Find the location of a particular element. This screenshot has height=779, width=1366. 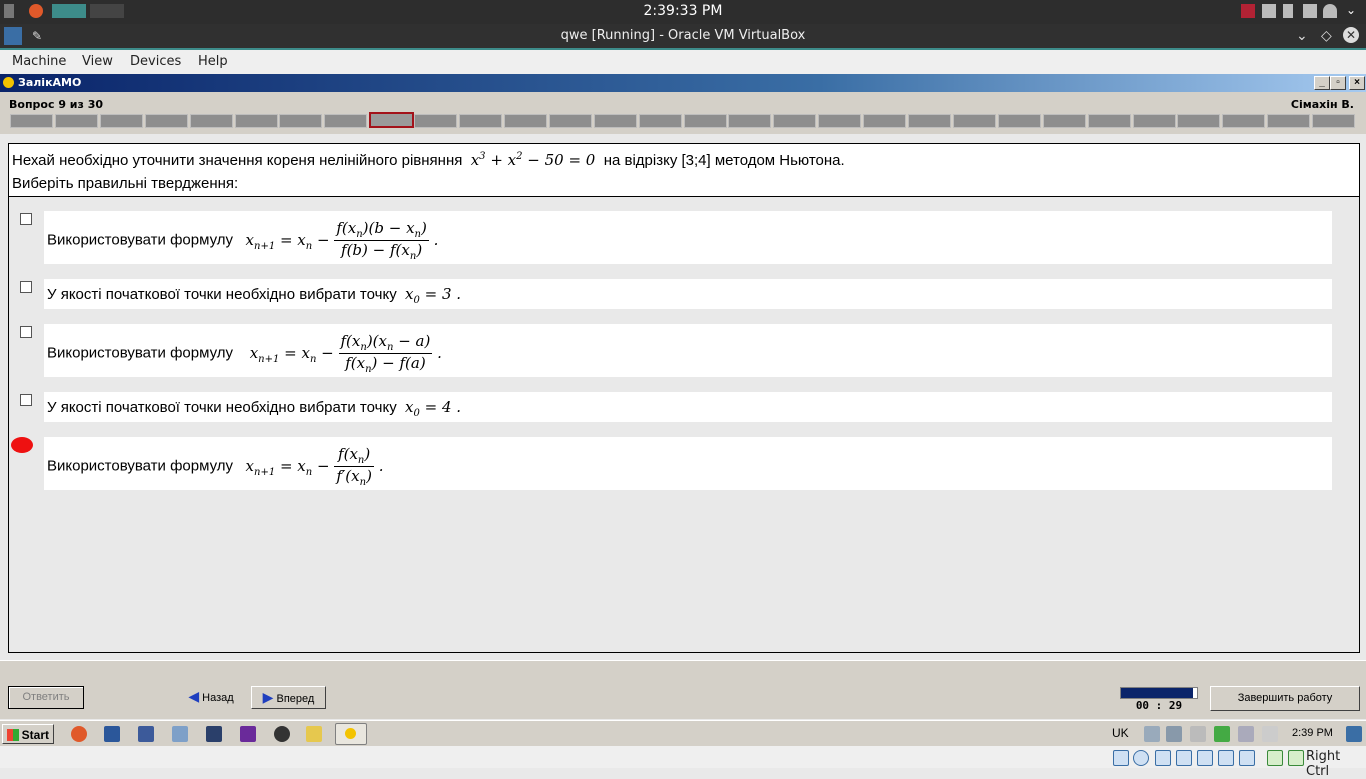

option-1-text: Використовувати формулу is located at coordinates (140, 240).